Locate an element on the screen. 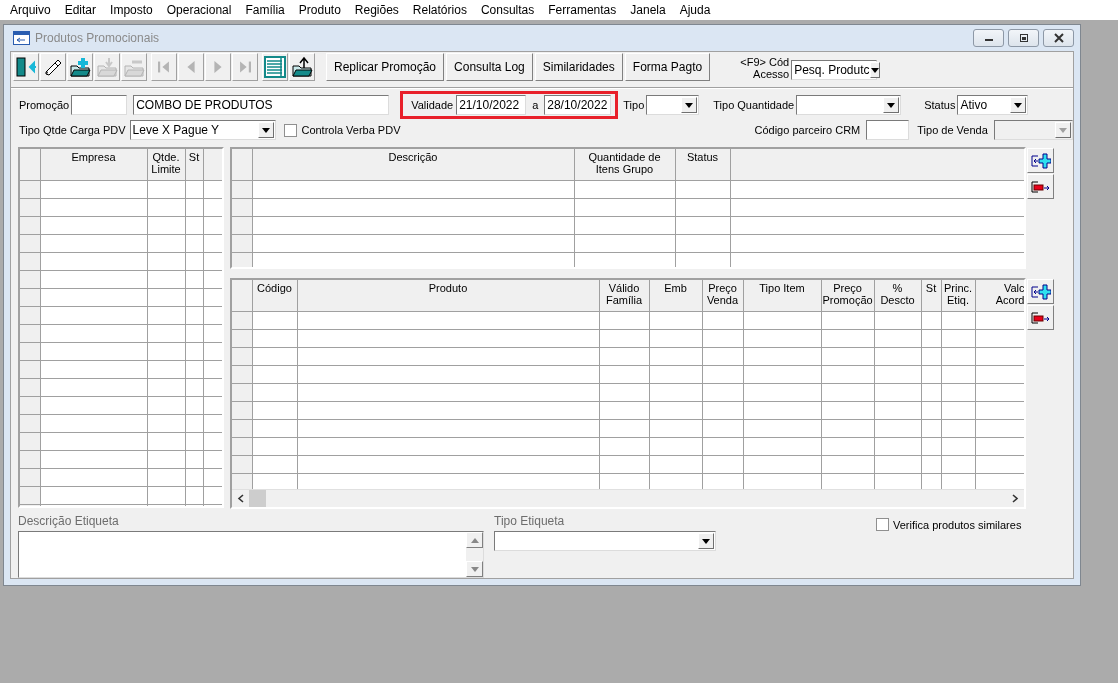  grid-button is located at coordinates (275, 67).